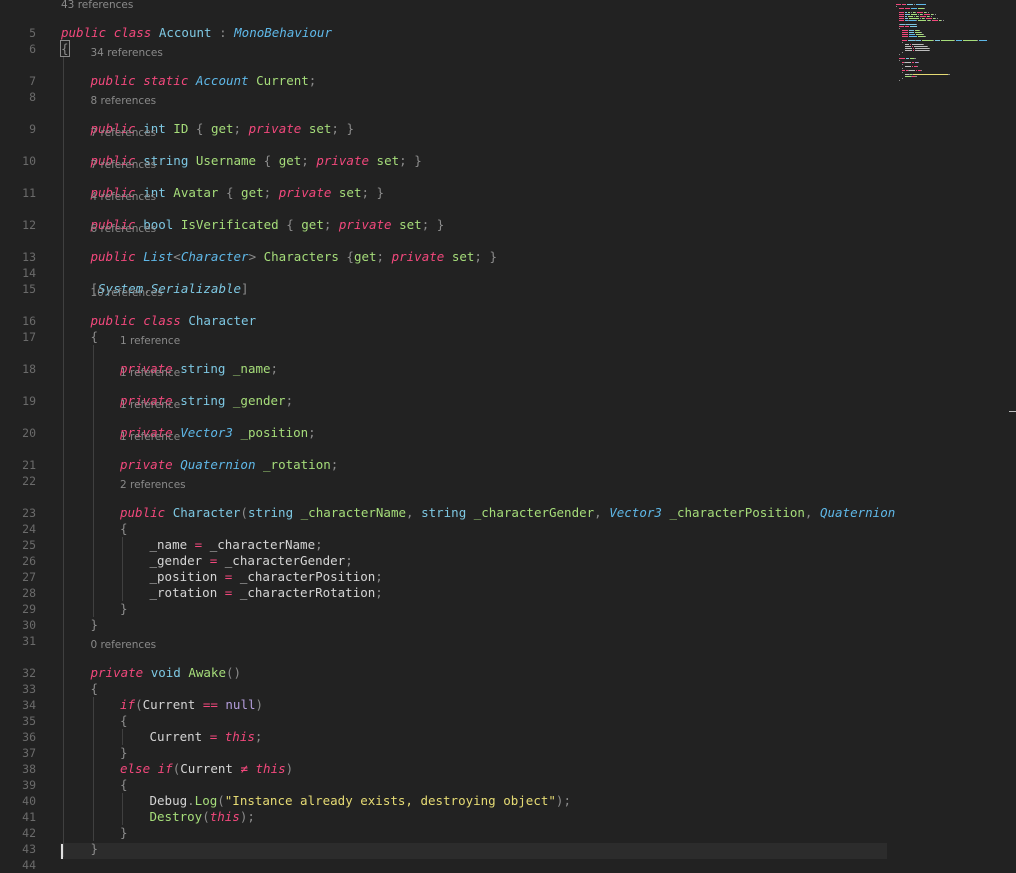  What do you see at coordinates (29, 673) in the screenshot?
I see `line-number: 32` at bounding box center [29, 673].